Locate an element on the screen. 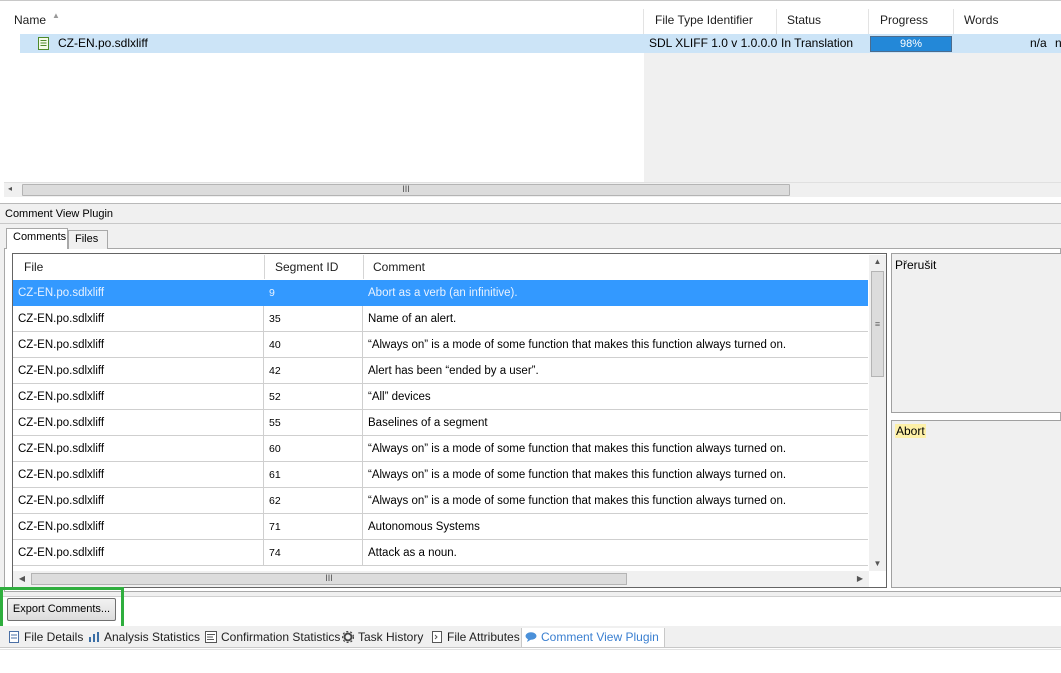  file-attributes-icon is located at coordinates (437, 637).